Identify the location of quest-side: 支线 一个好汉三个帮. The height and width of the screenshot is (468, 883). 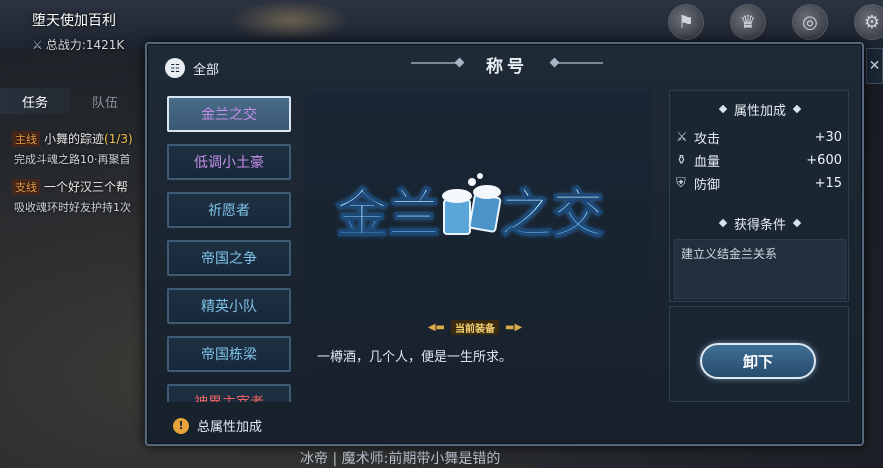
(70, 186).